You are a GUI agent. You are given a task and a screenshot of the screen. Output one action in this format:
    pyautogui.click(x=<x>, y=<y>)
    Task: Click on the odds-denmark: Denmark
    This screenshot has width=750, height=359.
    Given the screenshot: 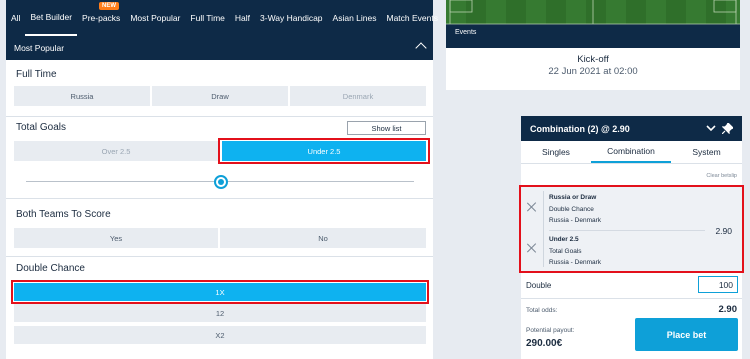 What is the action you would take?
    pyautogui.click(x=358, y=96)
    